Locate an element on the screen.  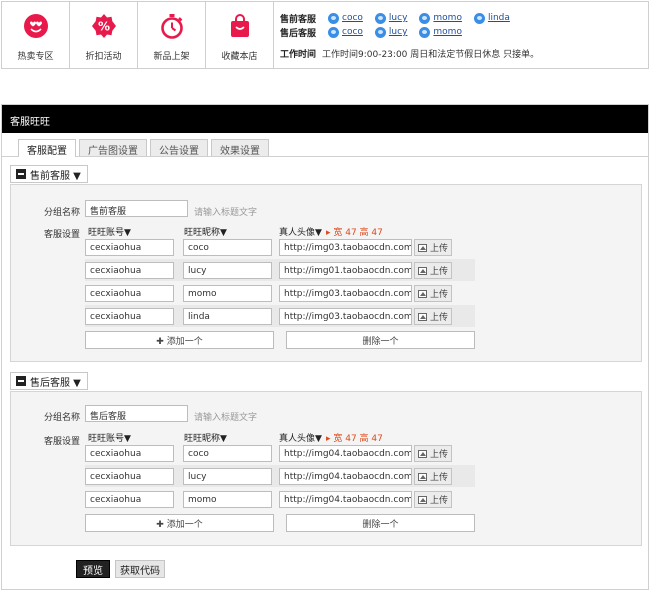
work-hours: 工作时间 工作时间9:00-23:00 周日和法定节假日休息 只接单。 is located at coordinates (464, 53).